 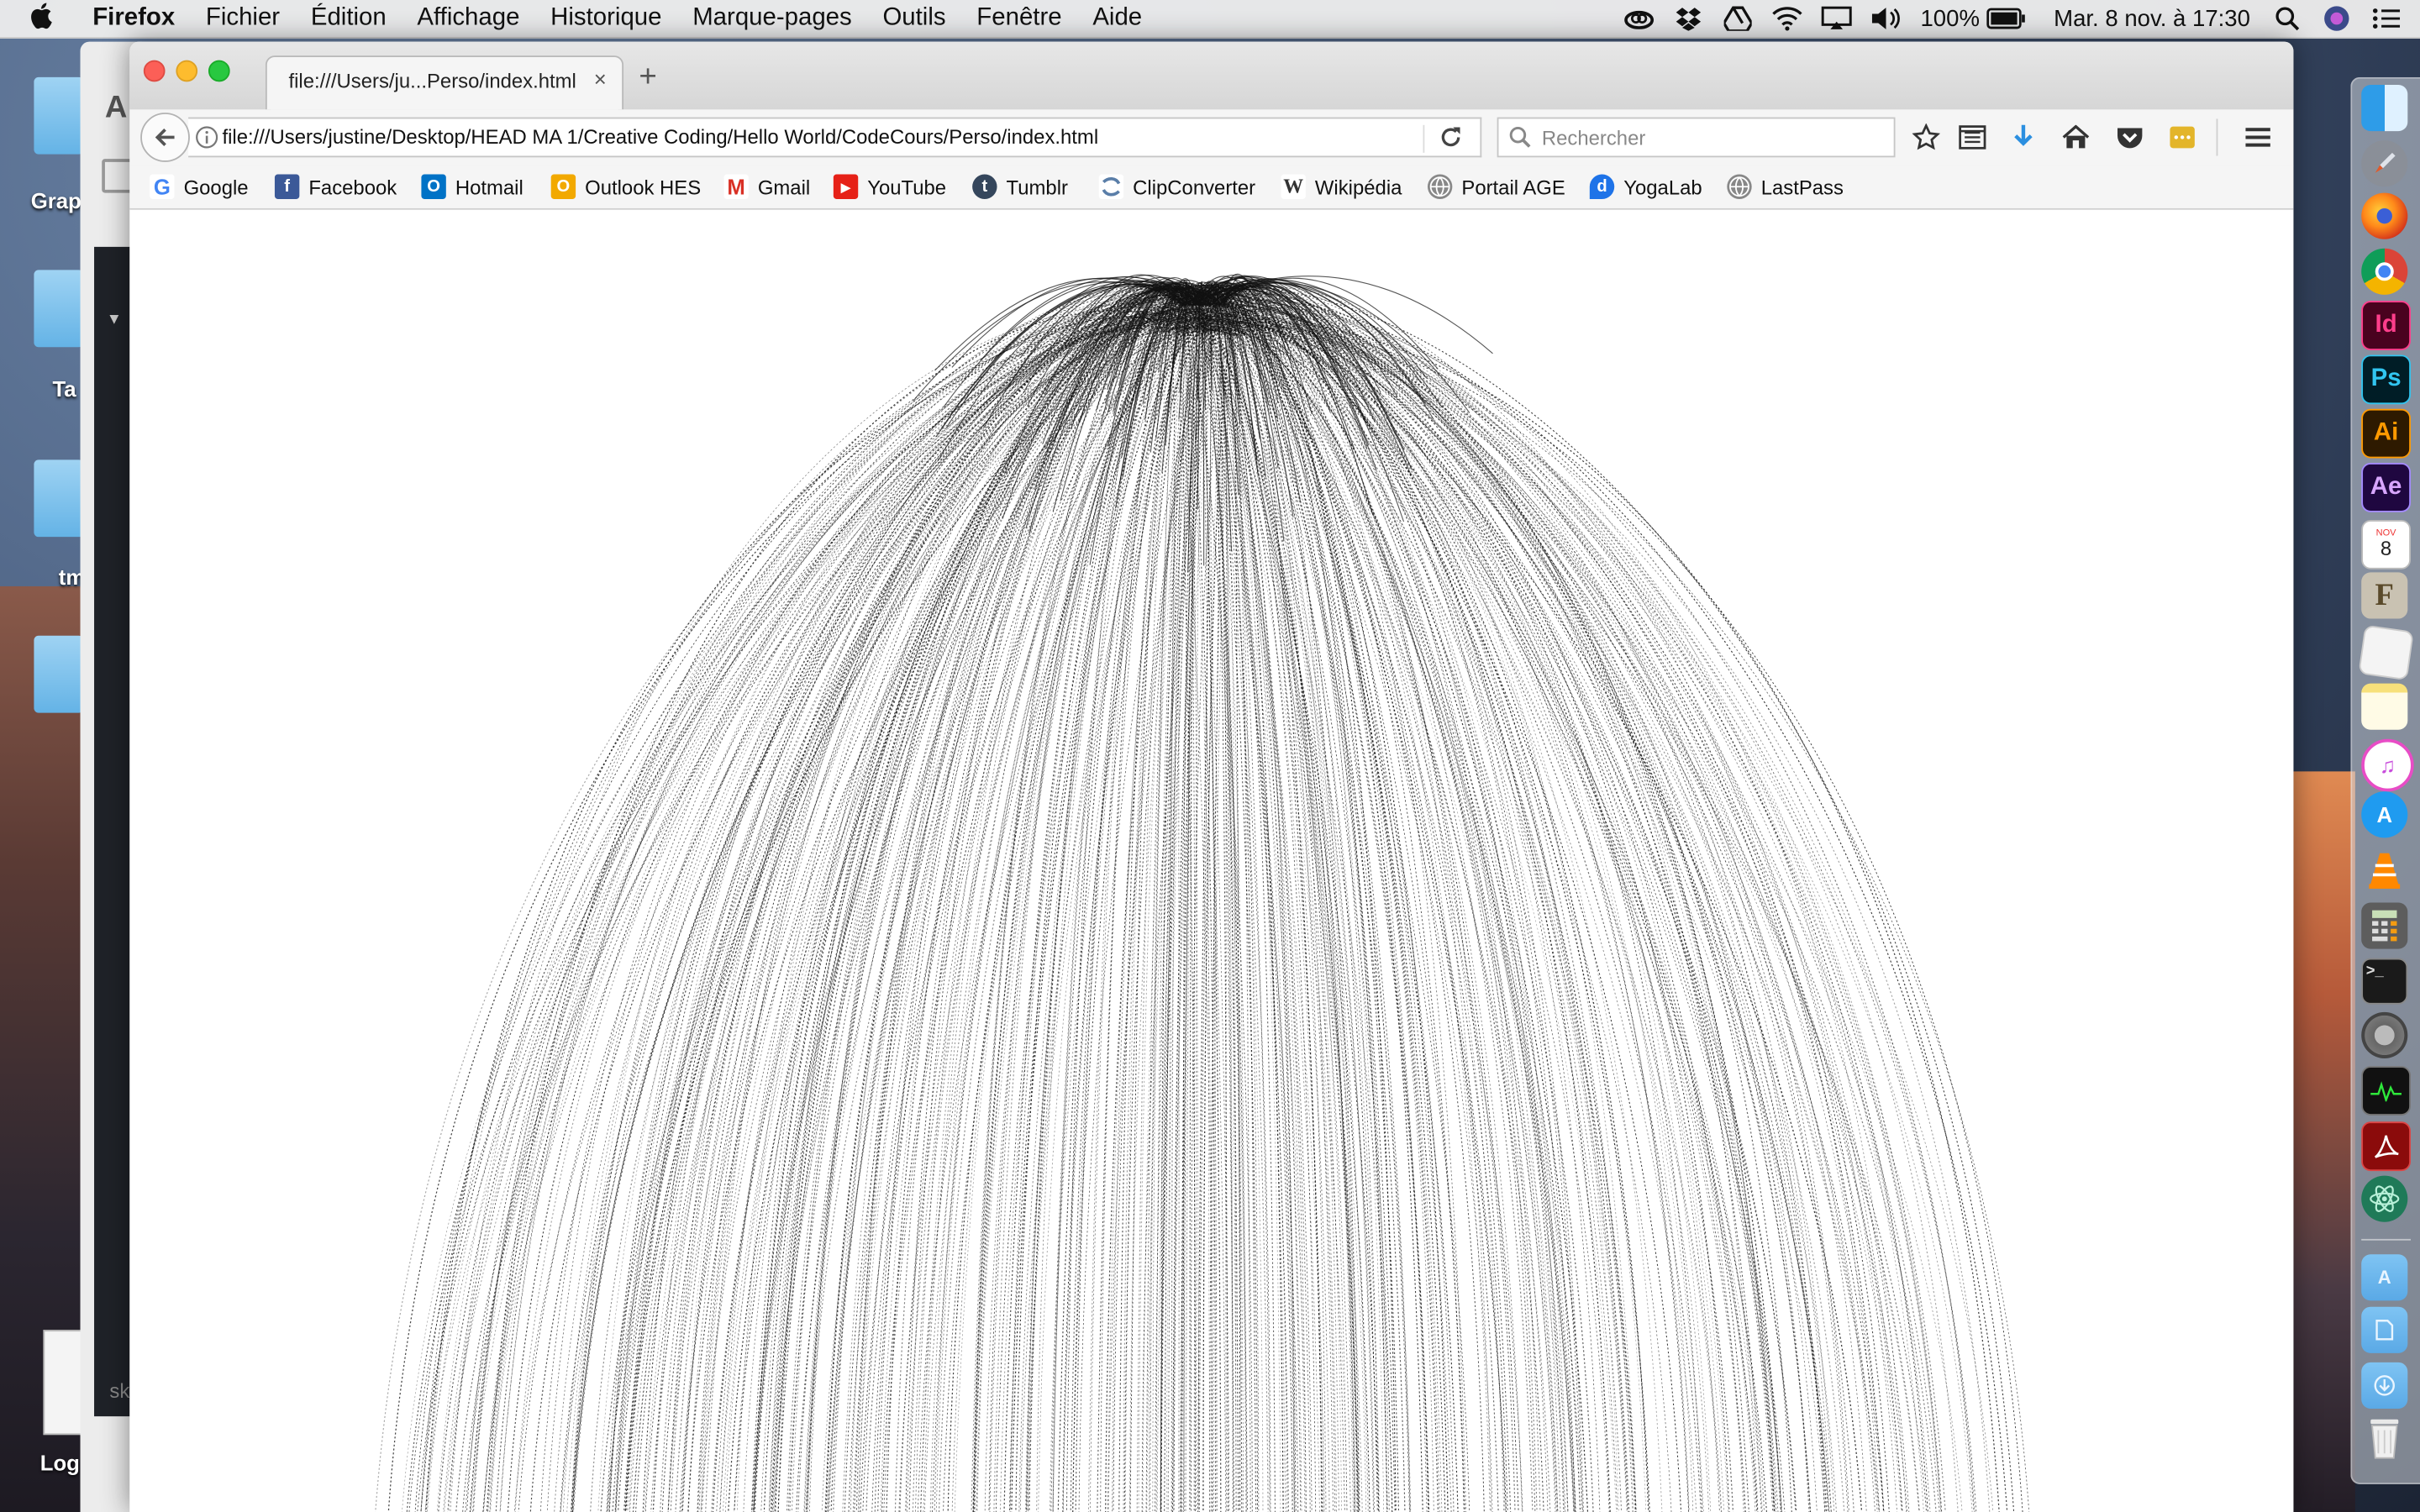 What do you see at coordinates (1886, 18) in the screenshot?
I see `volume-icon` at bounding box center [1886, 18].